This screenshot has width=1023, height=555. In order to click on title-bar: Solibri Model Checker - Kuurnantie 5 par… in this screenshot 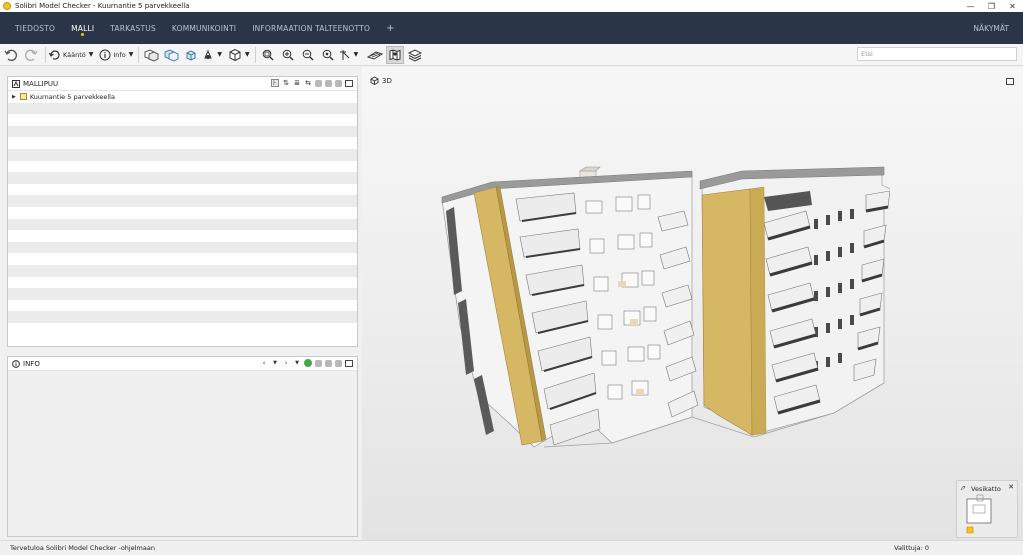, I will do `click(511, 6)`.